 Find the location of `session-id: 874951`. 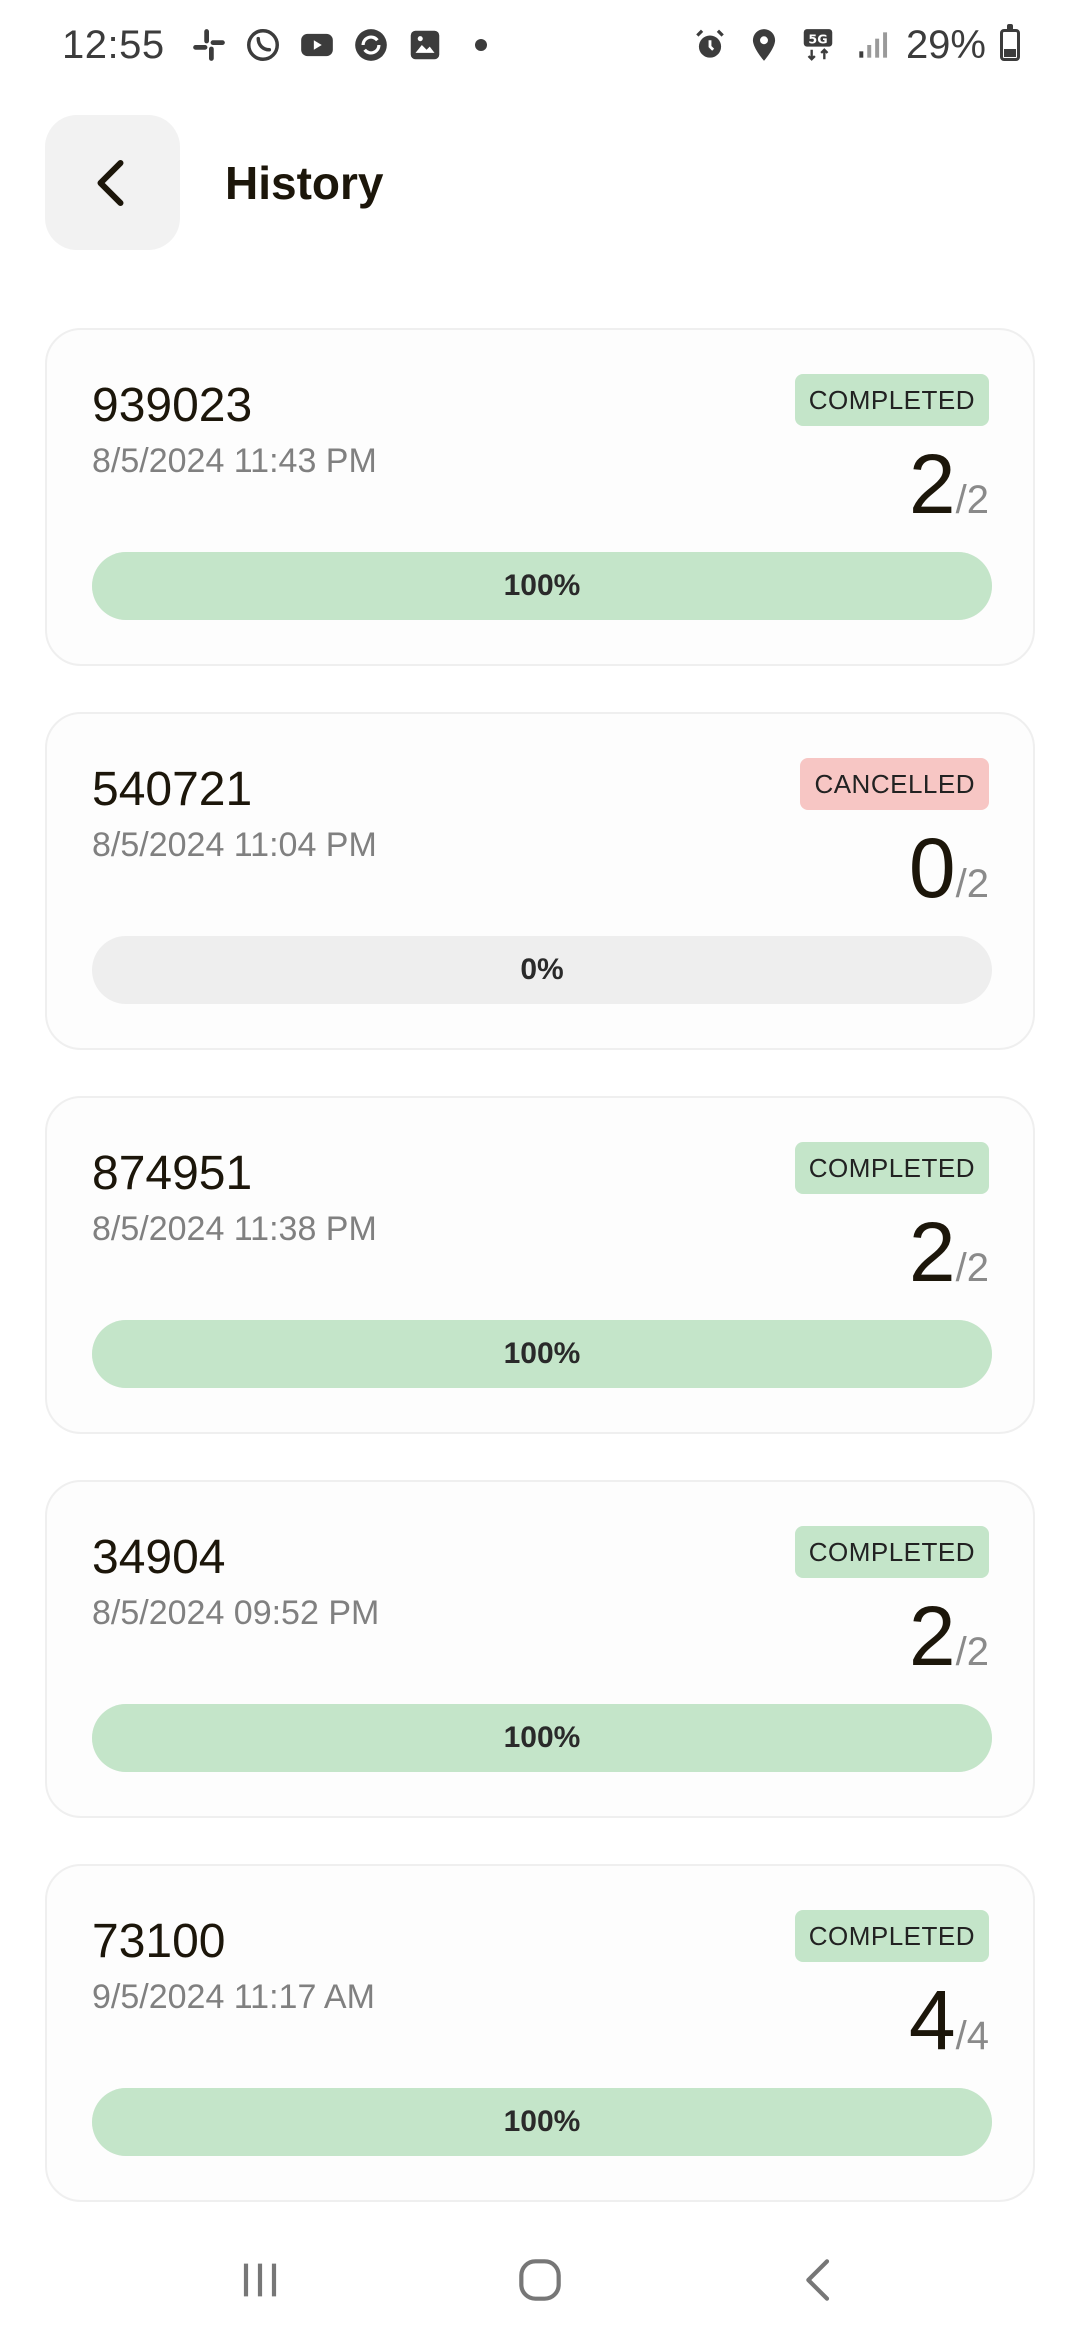

session-id: 874951 is located at coordinates (172, 1173).